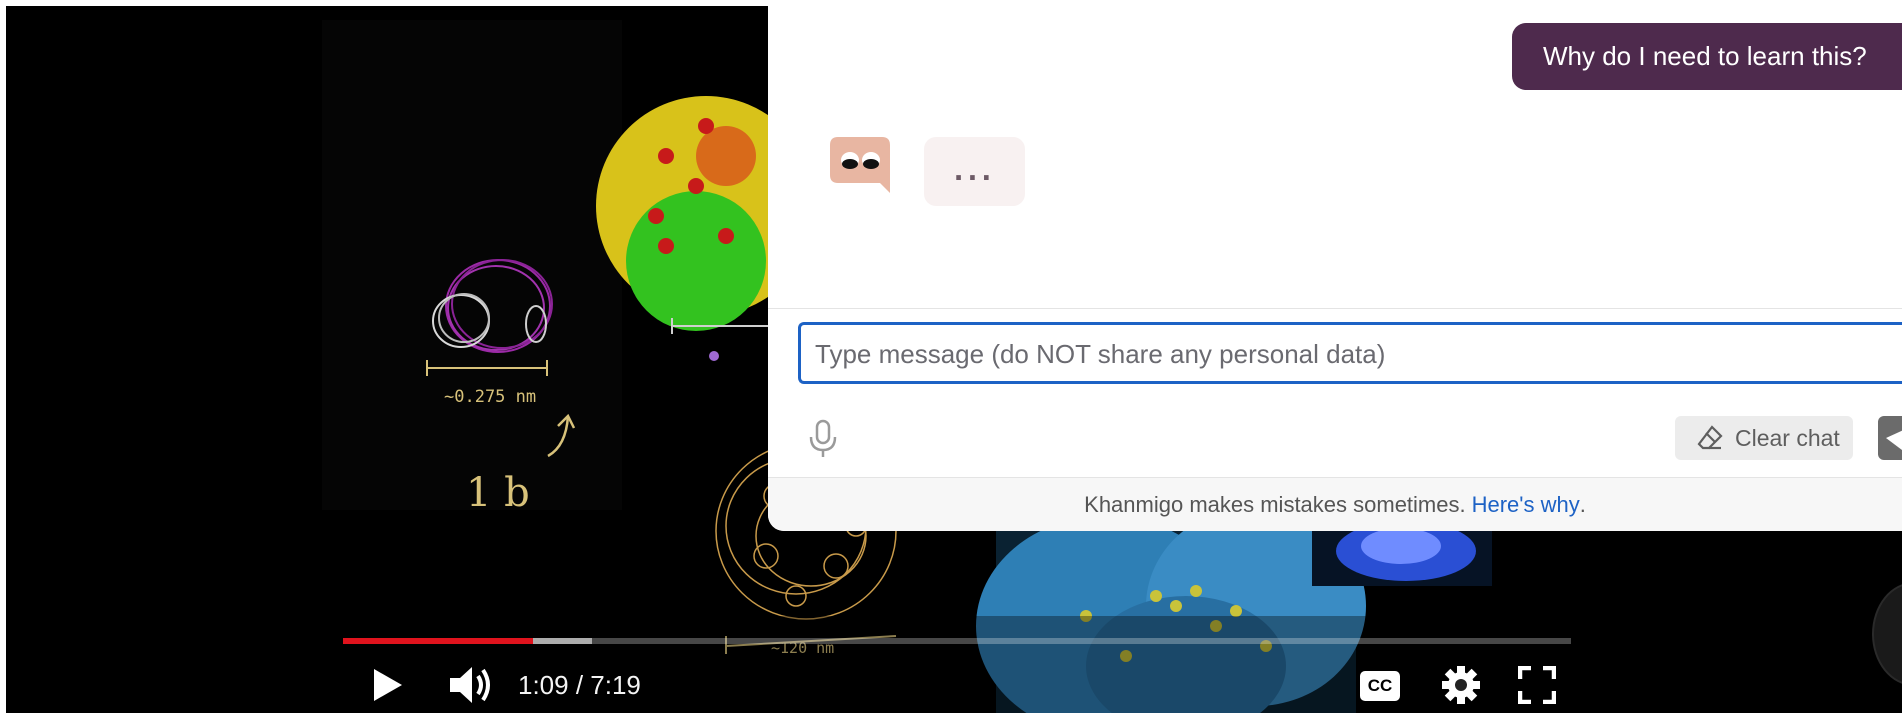  I want to click on controls-gradient, so click(954, 664).